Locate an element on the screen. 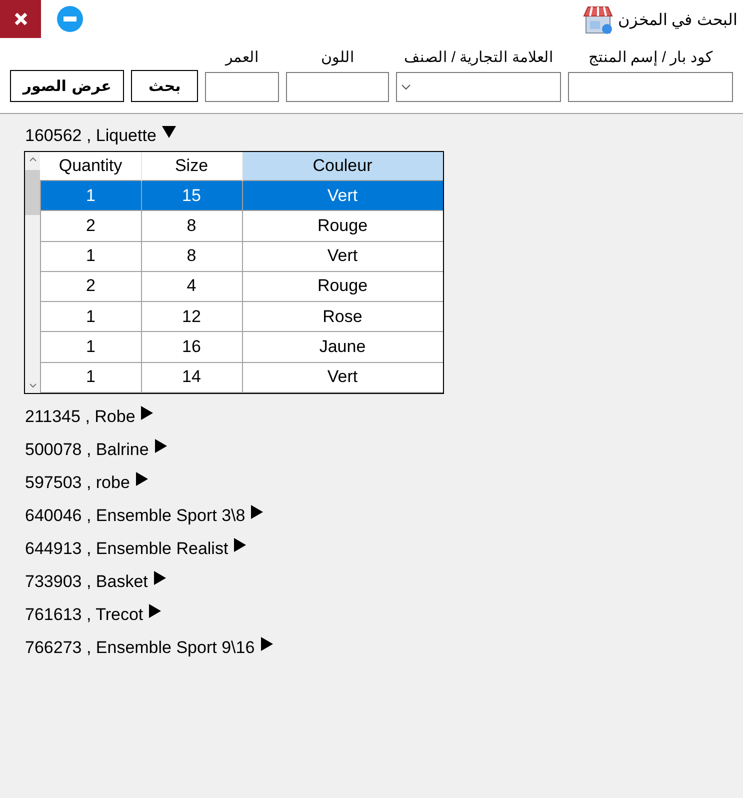  show-pictures-button: عرض الصور is located at coordinates (67, 86).